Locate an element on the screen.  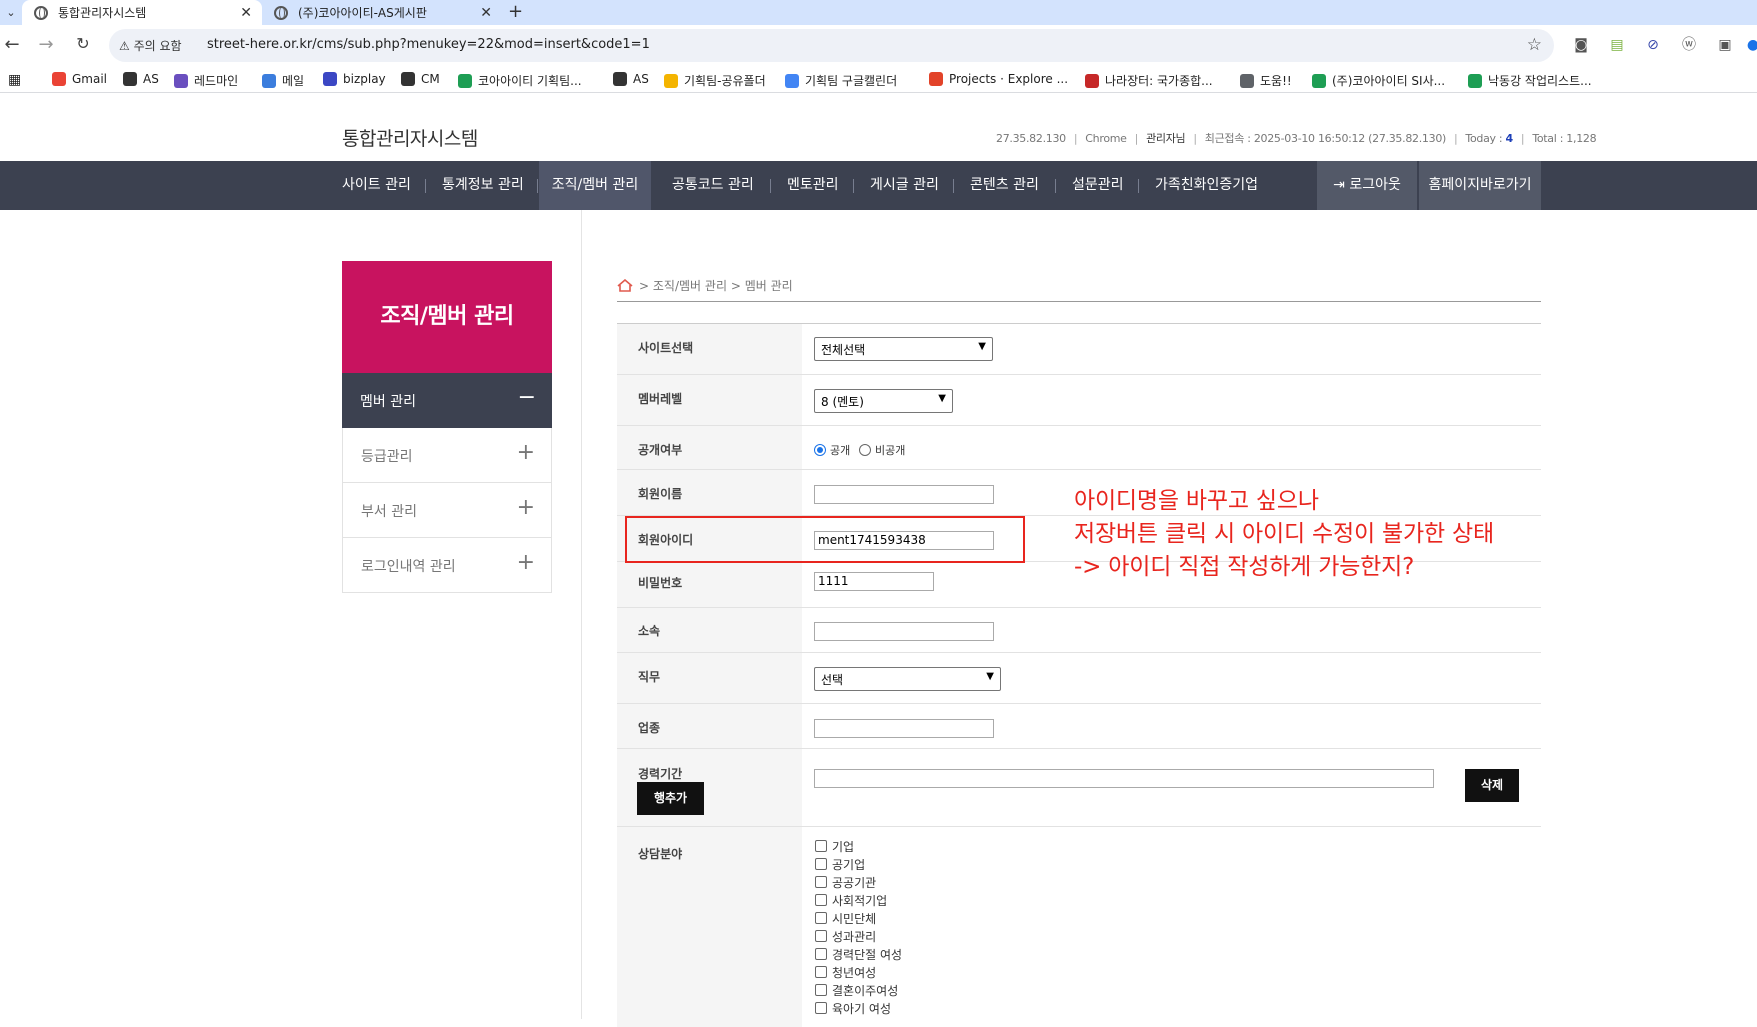
gnb-org-member-manage: 조직/멤버 관리 is located at coordinates (595, 185).